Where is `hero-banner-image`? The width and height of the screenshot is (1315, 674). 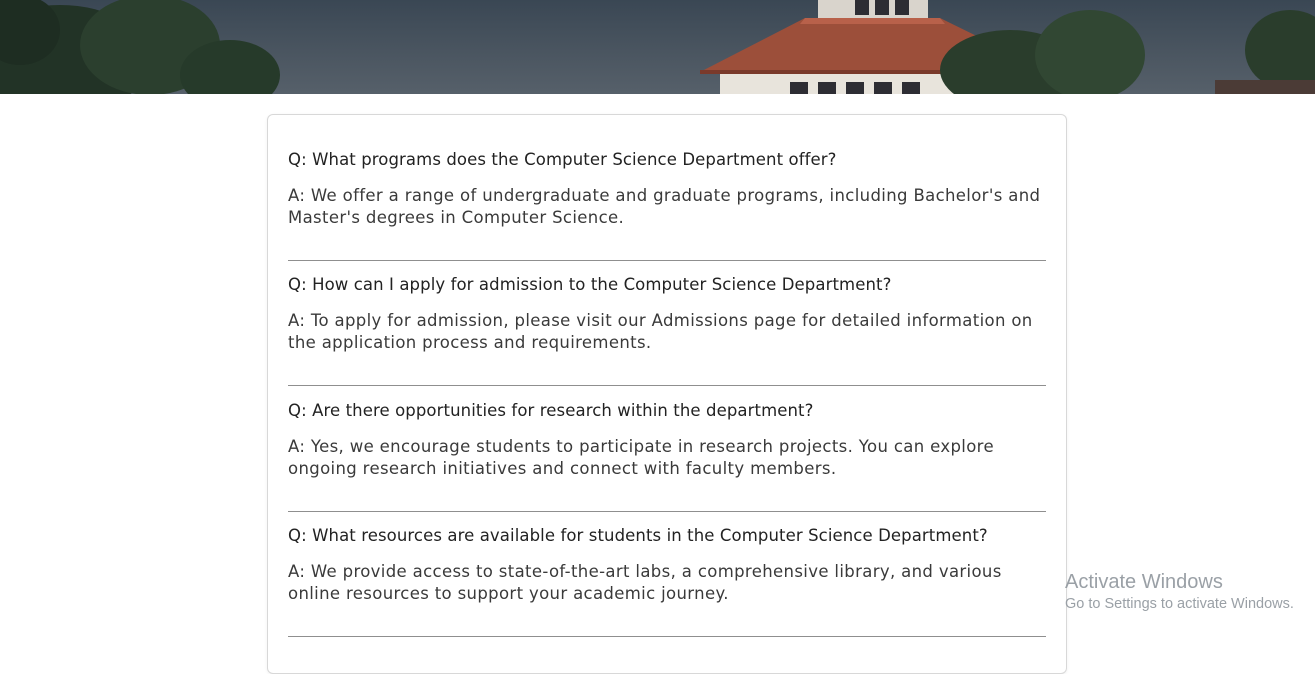
hero-banner-image is located at coordinates (657, 47).